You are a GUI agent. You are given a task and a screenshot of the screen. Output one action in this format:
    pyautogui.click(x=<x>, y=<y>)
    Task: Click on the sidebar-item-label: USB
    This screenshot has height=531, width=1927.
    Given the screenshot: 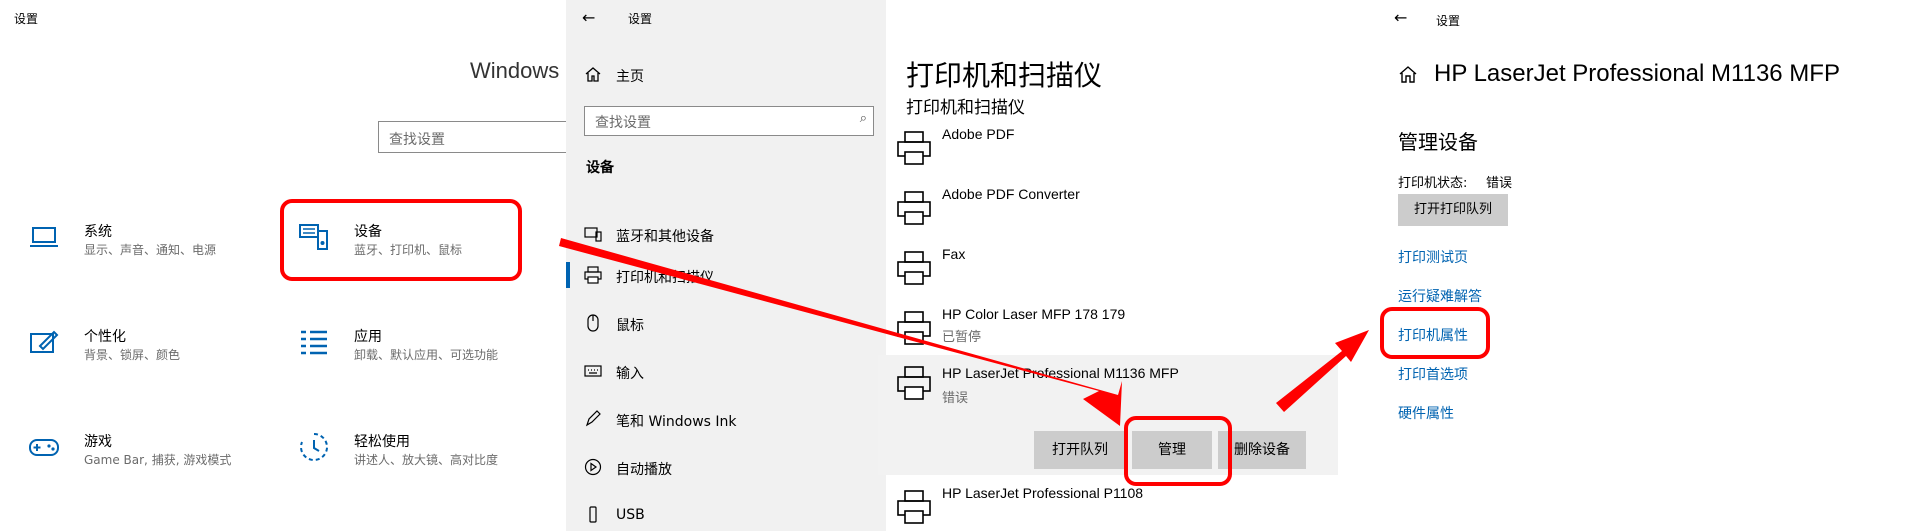 What is the action you would take?
    pyautogui.click(x=630, y=515)
    